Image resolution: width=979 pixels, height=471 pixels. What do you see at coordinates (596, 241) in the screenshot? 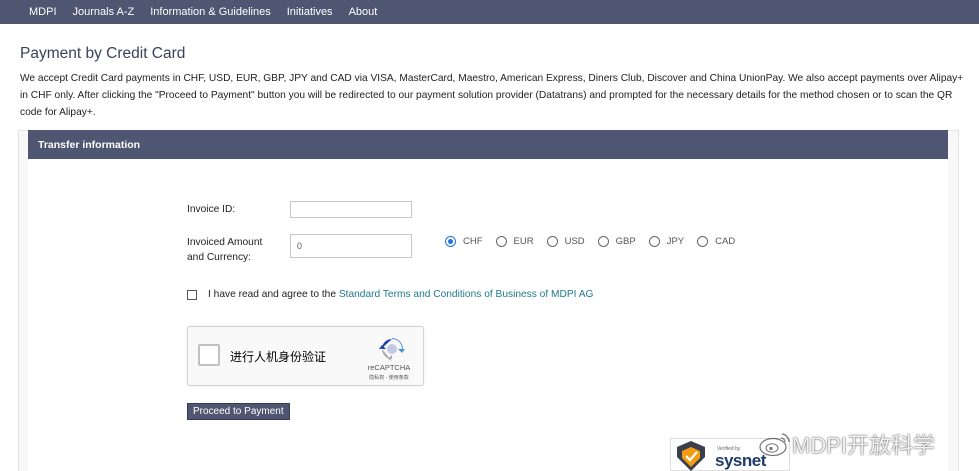
I see `currency-radio-group: CHF EUR USD GBP JPY CAD` at bounding box center [596, 241].